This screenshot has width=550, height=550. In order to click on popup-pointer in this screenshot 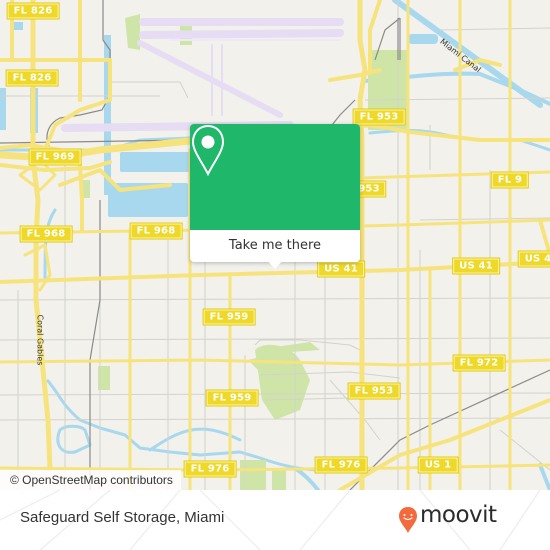, I will do `click(275, 264)`.